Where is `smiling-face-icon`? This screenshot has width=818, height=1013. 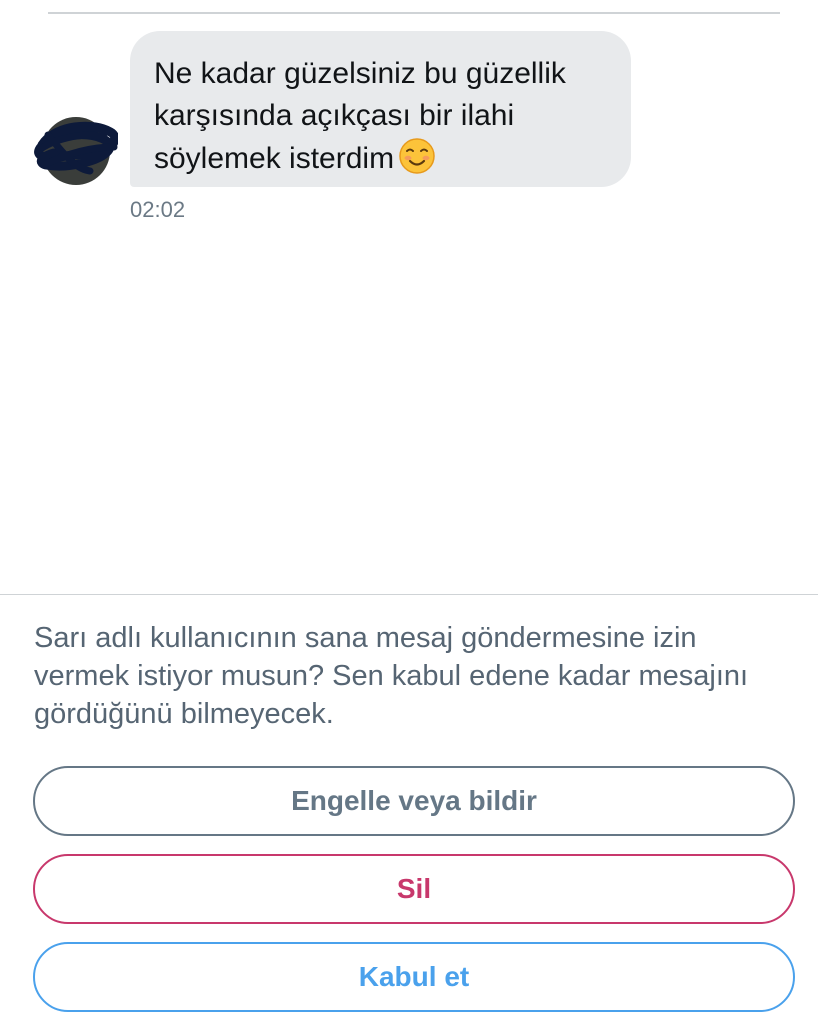
smiling-face-icon is located at coordinates (417, 156).